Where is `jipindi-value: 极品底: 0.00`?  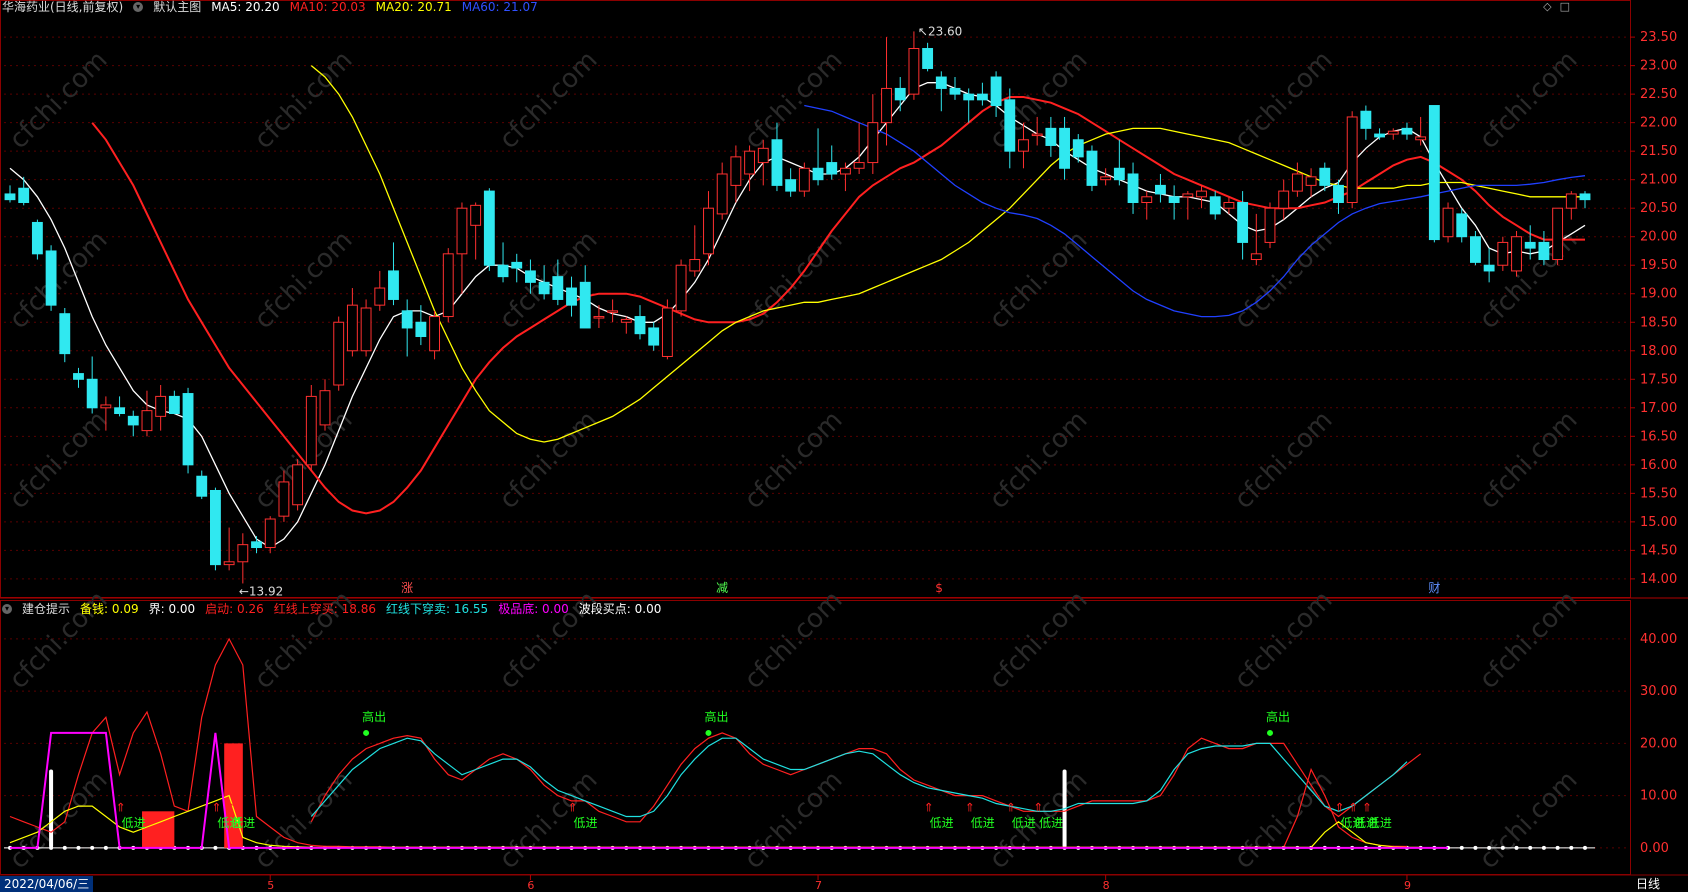 jipindi-value: 极品底: 0.00 is located at coordinates (533, 609).